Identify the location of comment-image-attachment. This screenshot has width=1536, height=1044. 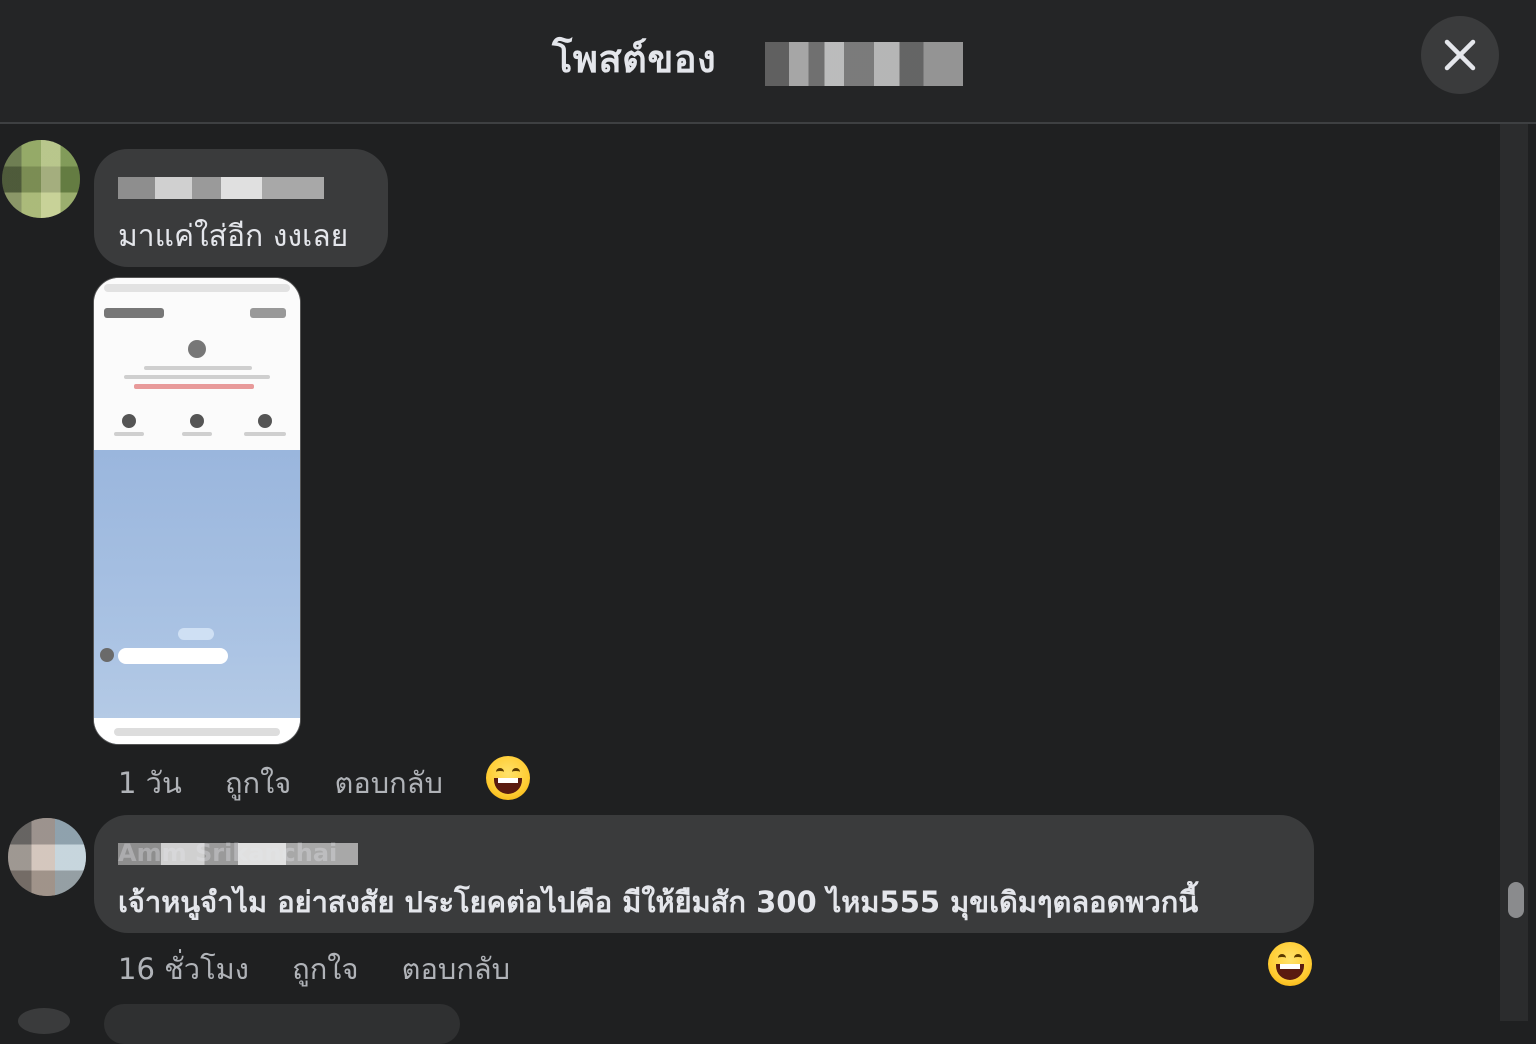
(197, 511).